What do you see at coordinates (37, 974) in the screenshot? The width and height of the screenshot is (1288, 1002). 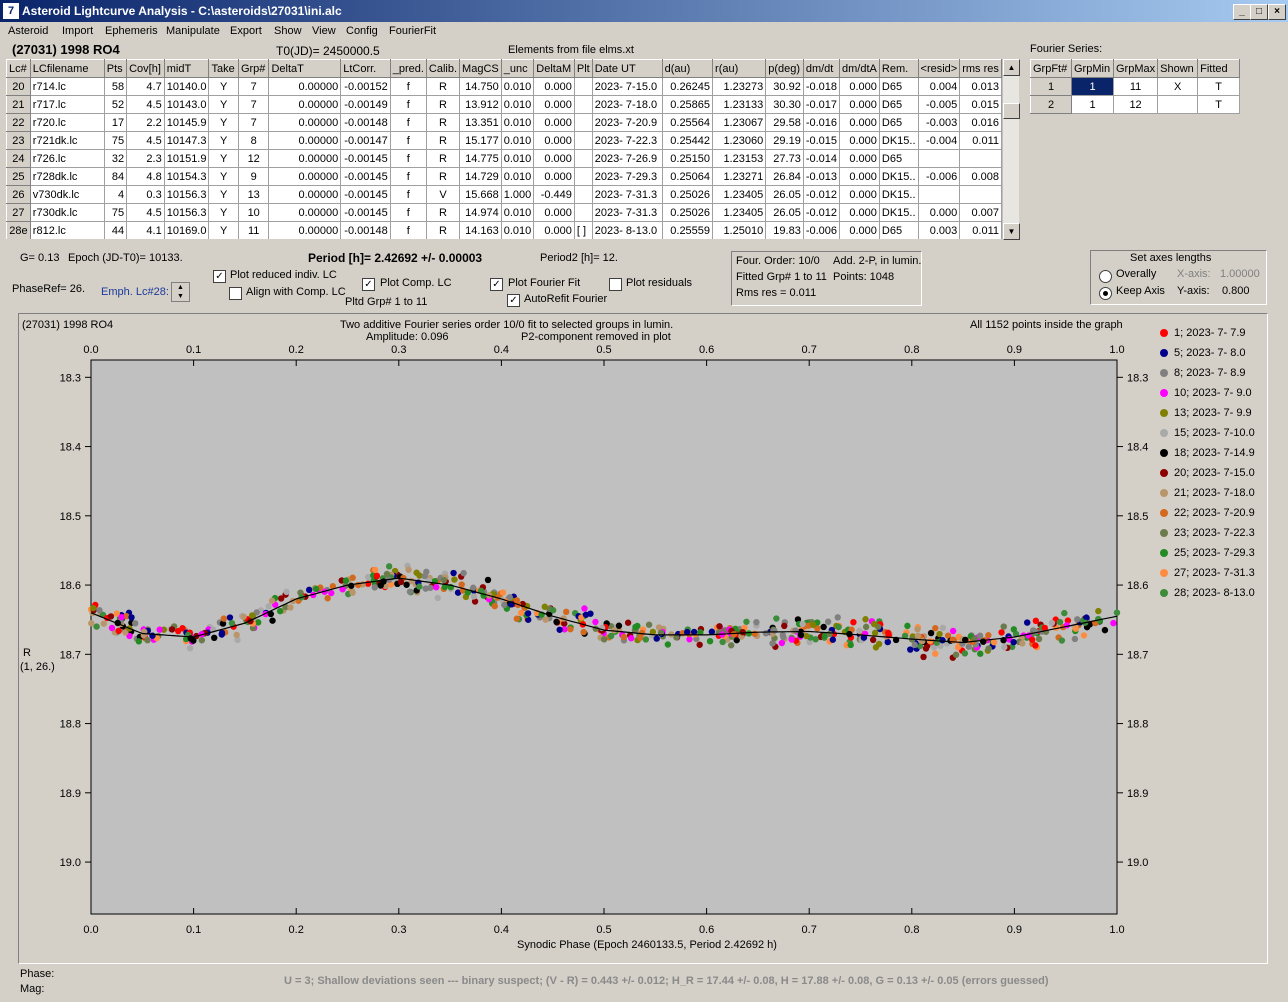 I see `phase-readout: Phase:` at bounding box center [37, 974].